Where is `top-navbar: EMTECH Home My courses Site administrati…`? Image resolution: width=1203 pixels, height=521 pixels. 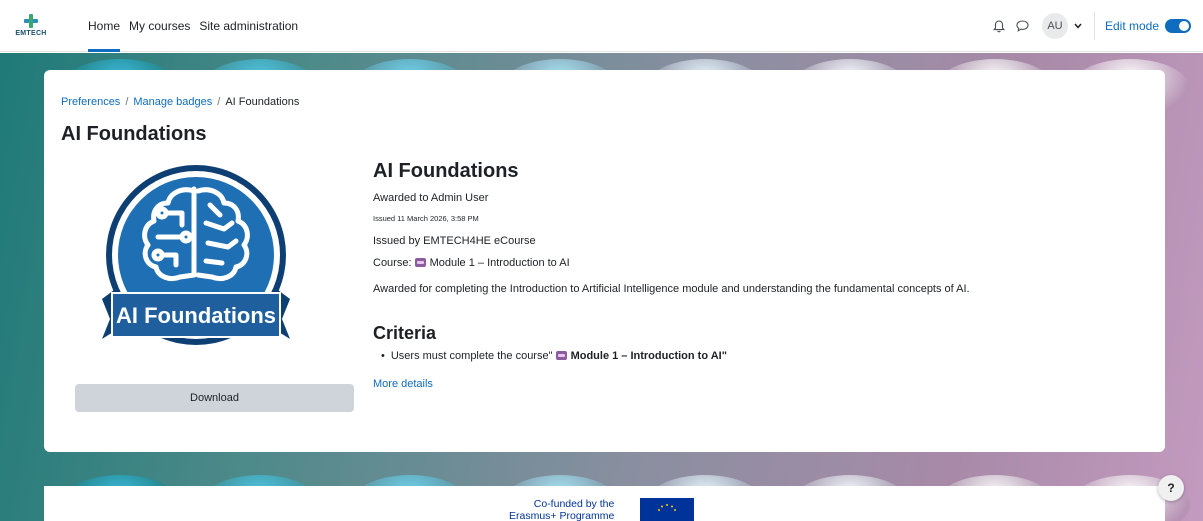
top-navbar: EMTECH Home My courses Site administrati… is located at coordinates (601, 26).